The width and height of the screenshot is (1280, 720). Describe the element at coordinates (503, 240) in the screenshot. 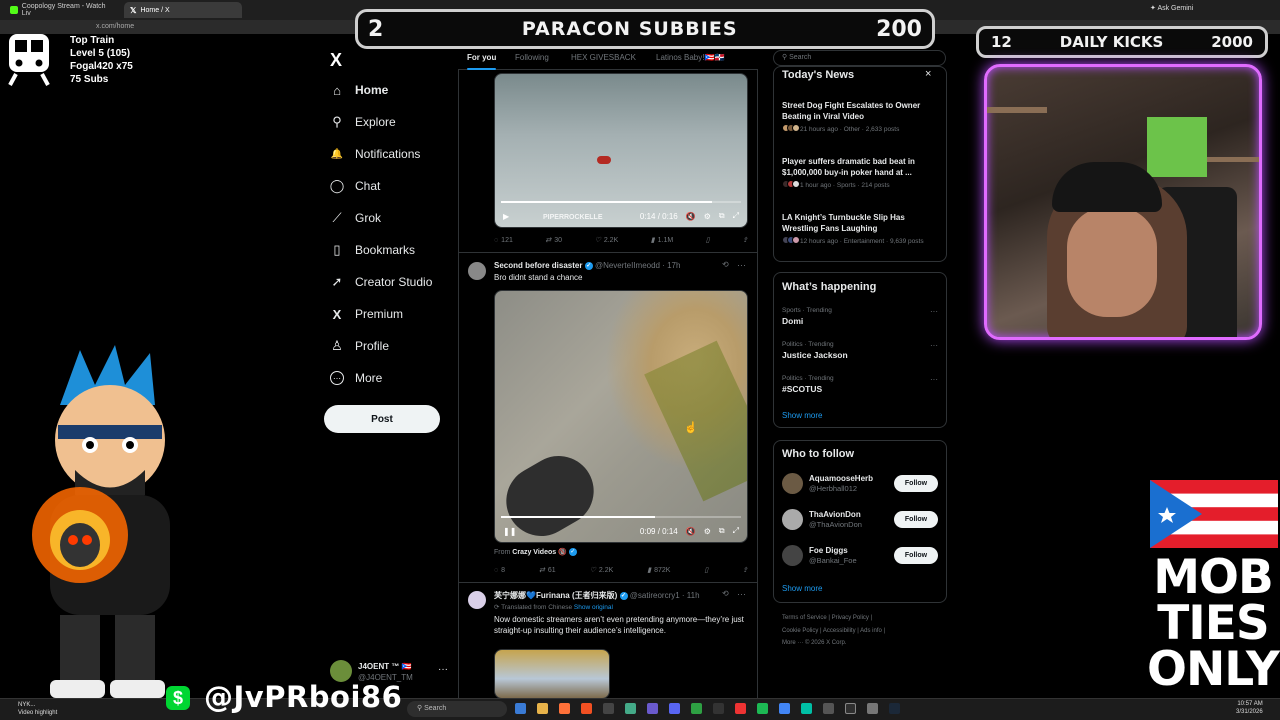

I see `reply-button: ◌ 121` at that location.